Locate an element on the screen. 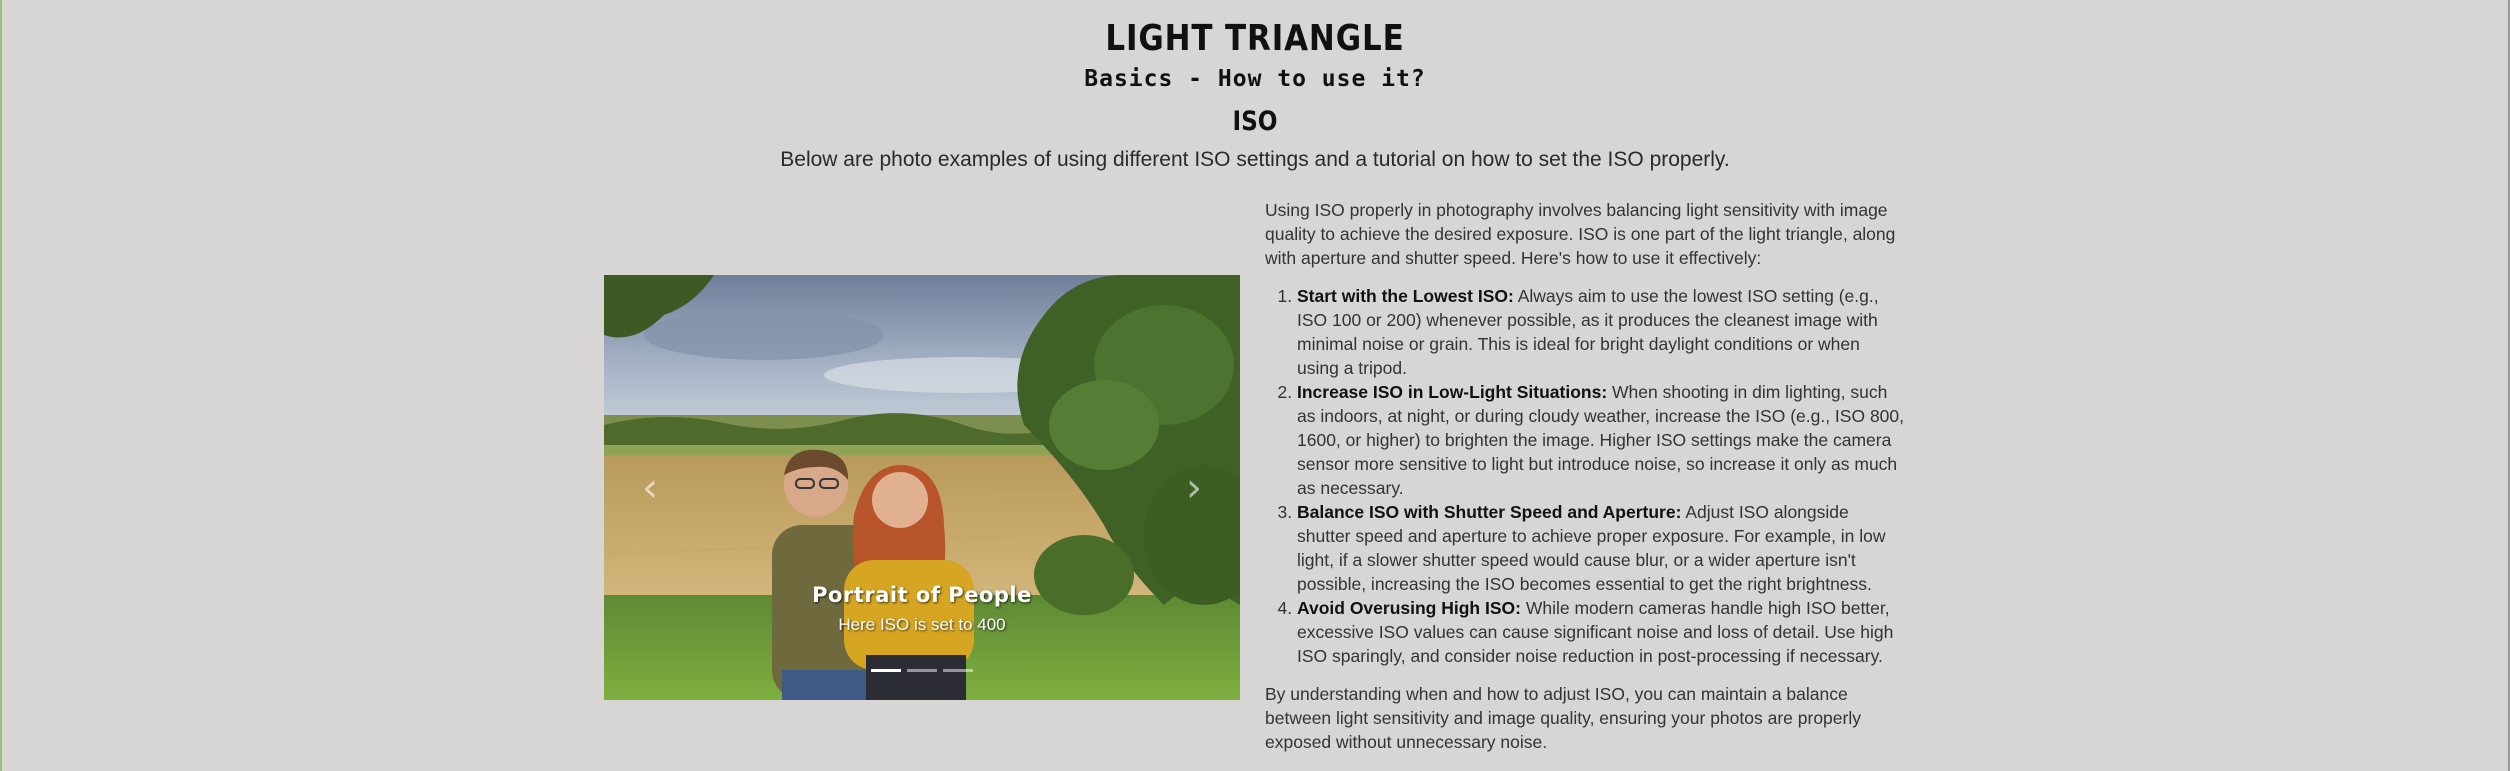 The image size is (2510, 771). left-border is located at coordinates (1, 385).